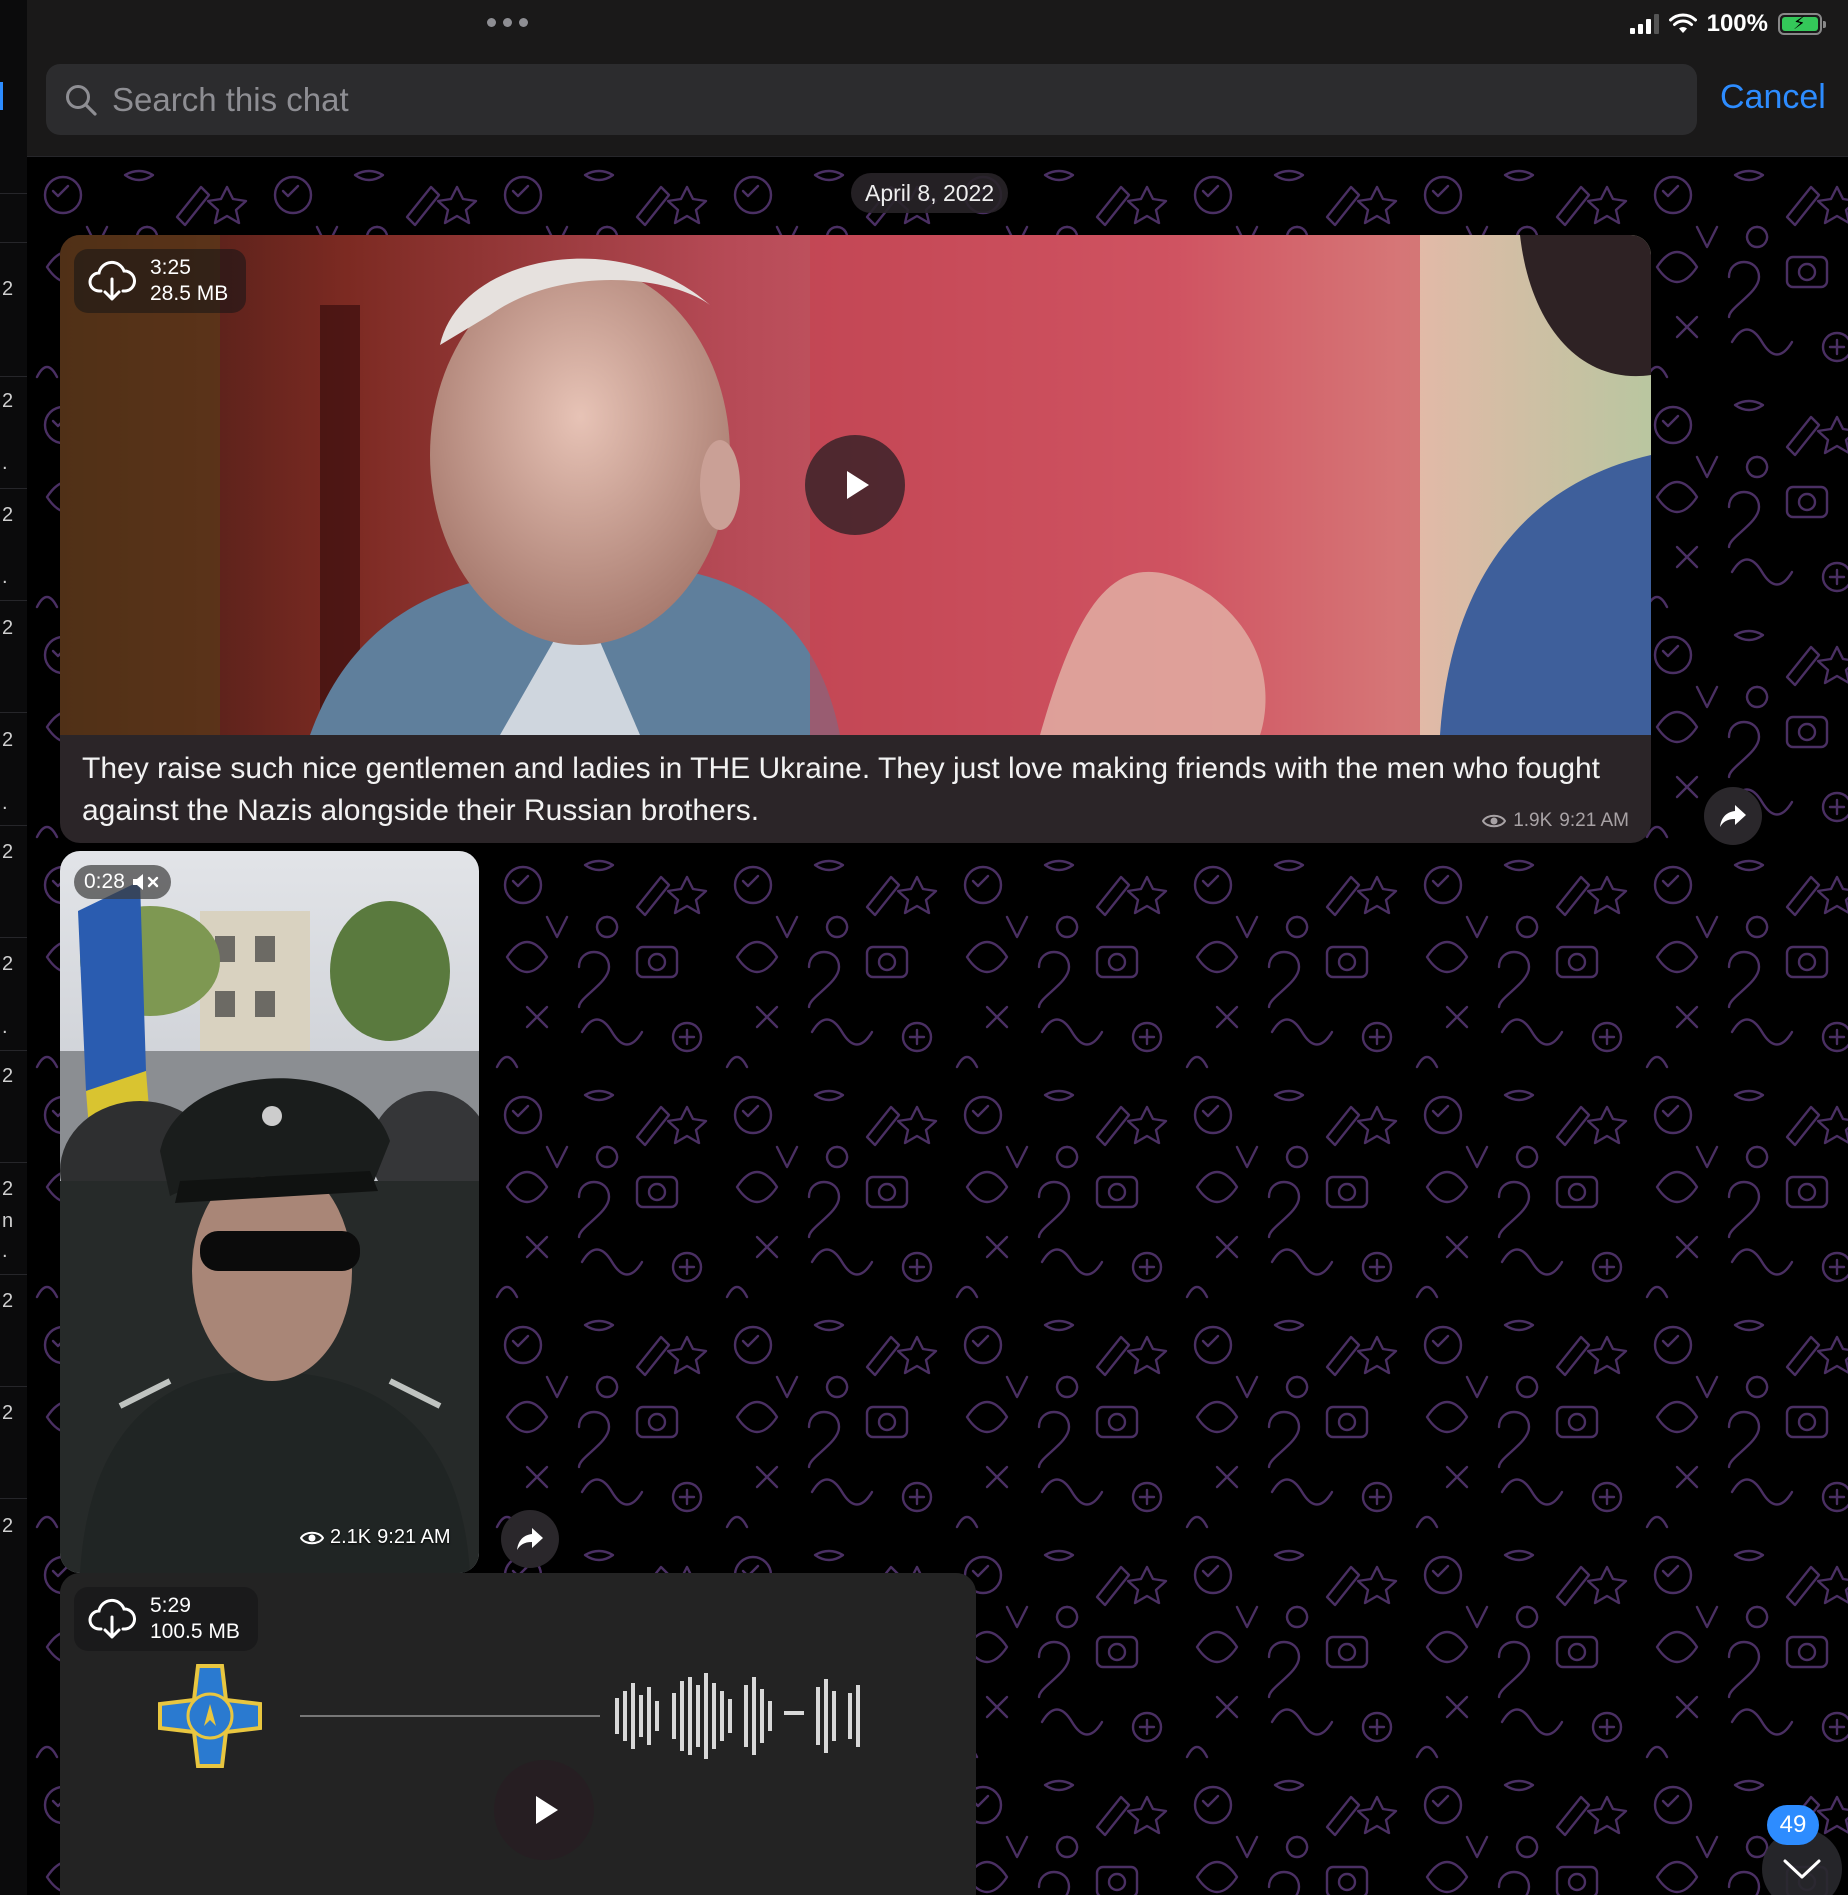 The height and width of the screenshot is (1895, 1848). Describe the element at coordinates (1682, 23) in the screenshot. I see `wifi-icon` at that location.